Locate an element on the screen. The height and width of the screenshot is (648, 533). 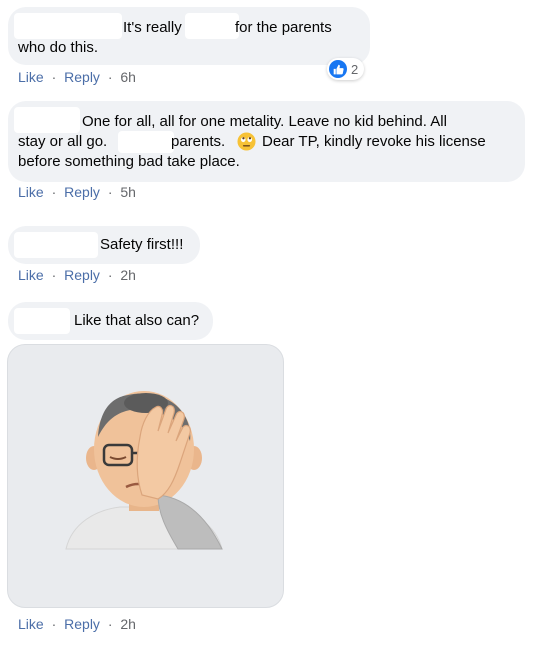
comment-actions-4: Like · Reply · 2h is located at coordinates (77, 624).